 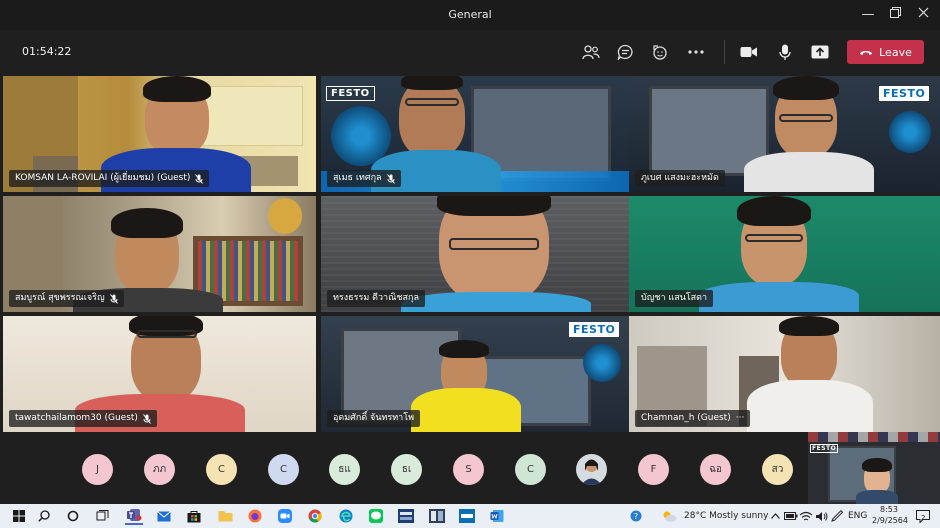 I want to click on mic-toggle-button, so click(x=785, y=52).